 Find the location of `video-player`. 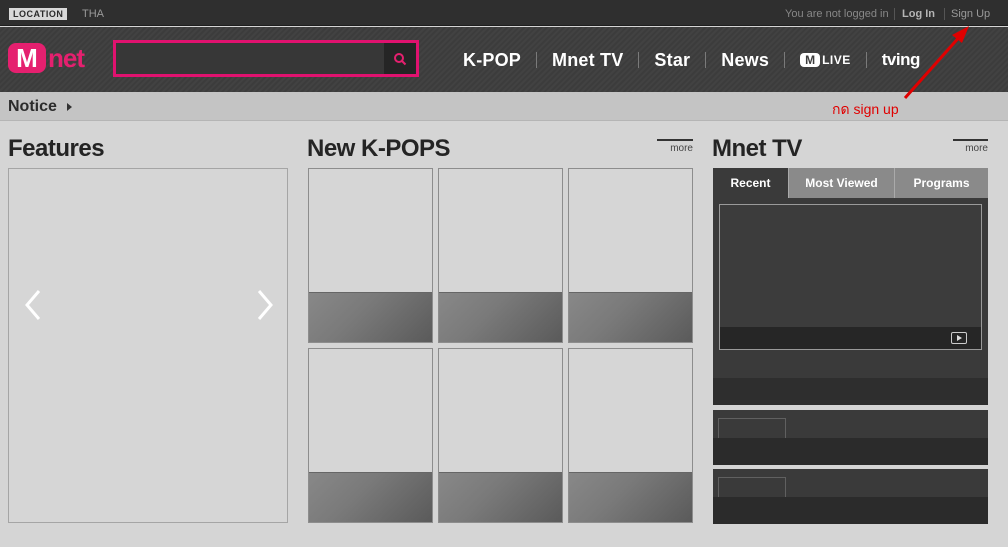

video-player is located at coordinates (850, 301).